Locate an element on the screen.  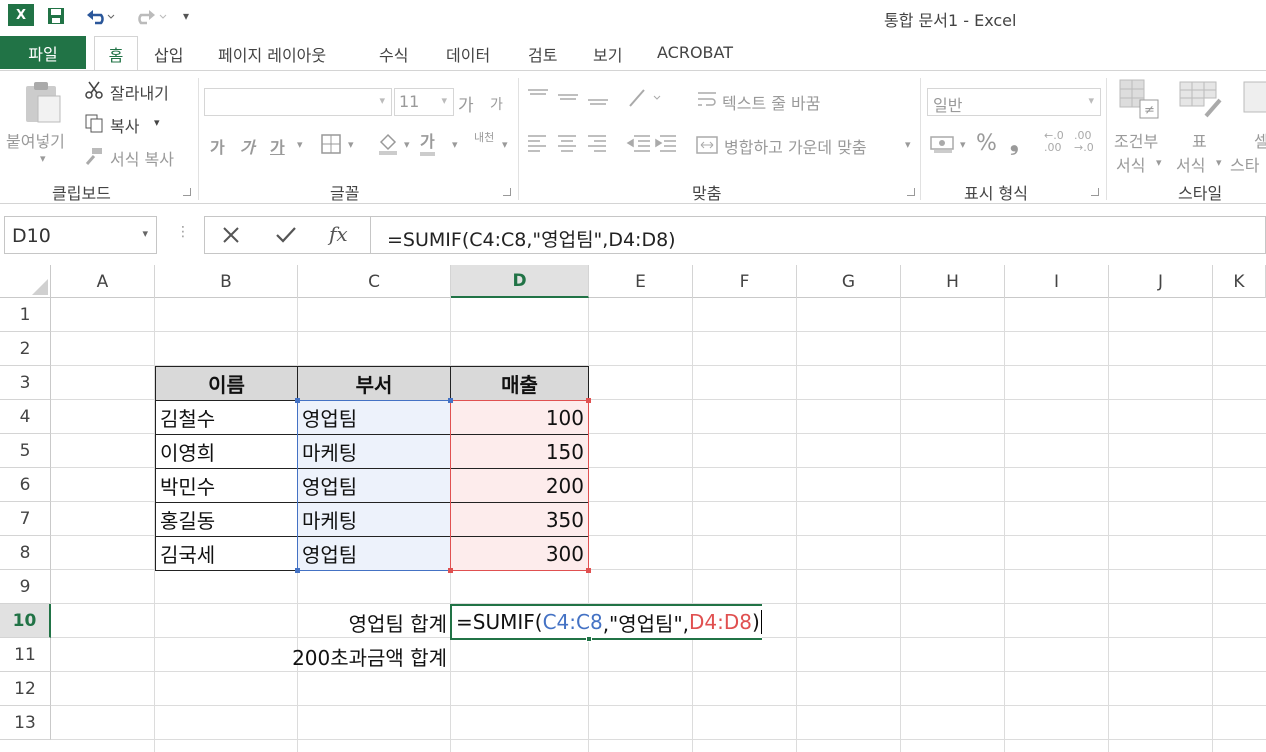
merge-center-button: 병합하고 가운데 맞춤 is located at coordinates (795, 146).